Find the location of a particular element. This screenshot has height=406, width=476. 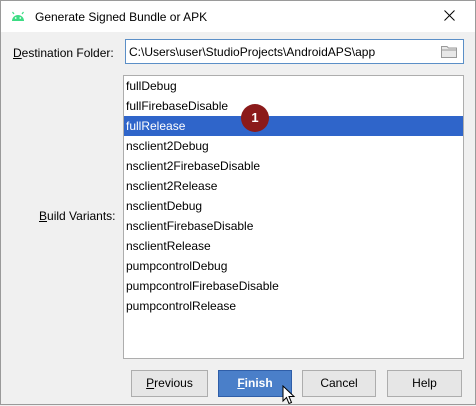

previous-button: Previous is located at coordinates (169, 383).